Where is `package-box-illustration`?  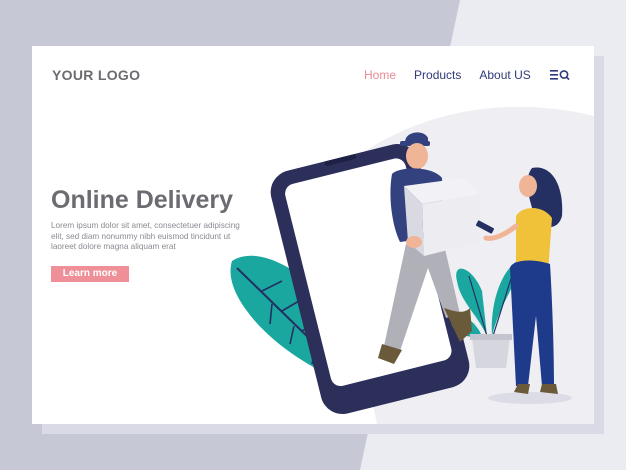
package-box-illustration is located at coordinates (442, 217).